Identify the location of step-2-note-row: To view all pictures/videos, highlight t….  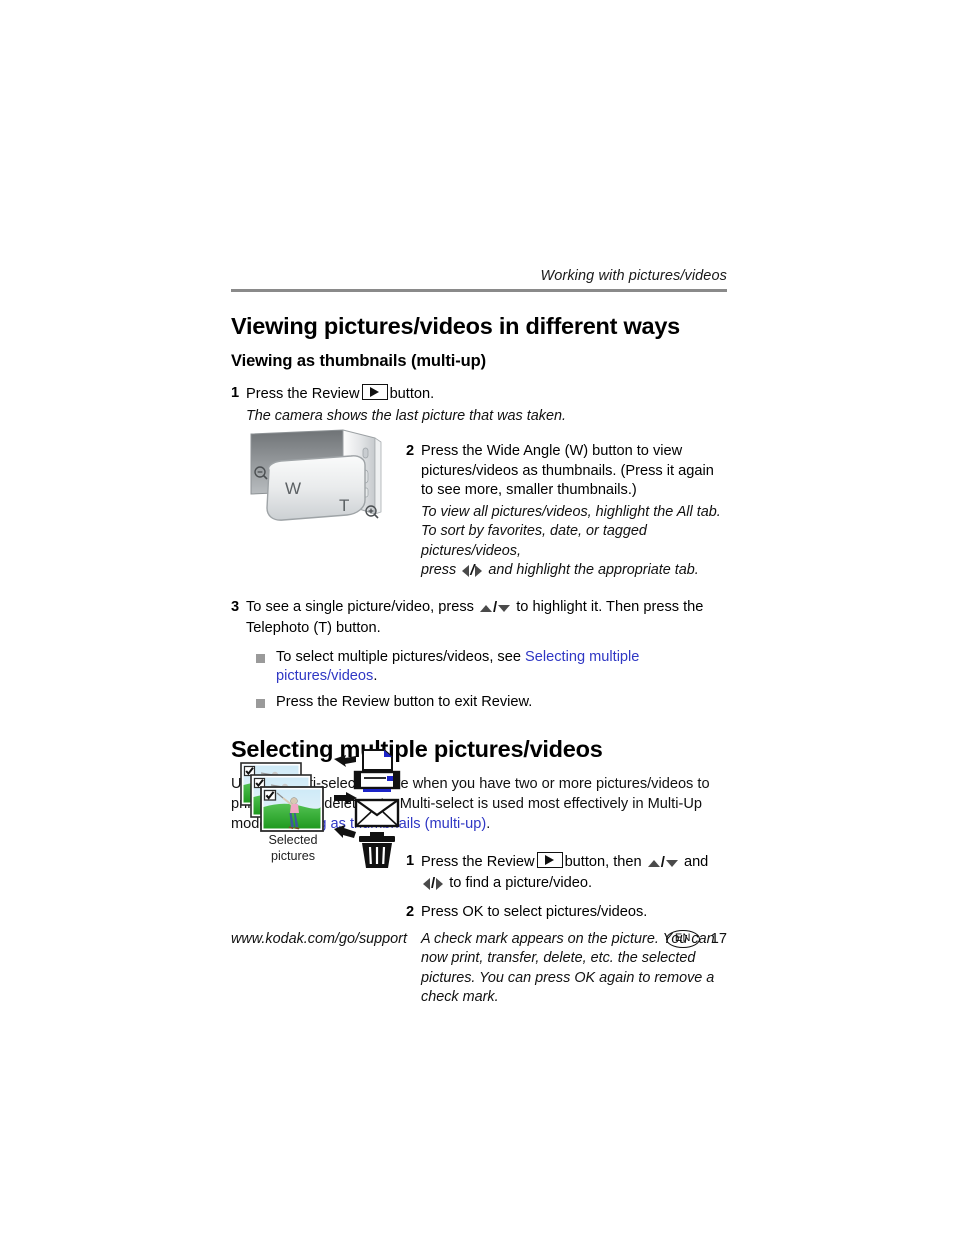
(566, 542).